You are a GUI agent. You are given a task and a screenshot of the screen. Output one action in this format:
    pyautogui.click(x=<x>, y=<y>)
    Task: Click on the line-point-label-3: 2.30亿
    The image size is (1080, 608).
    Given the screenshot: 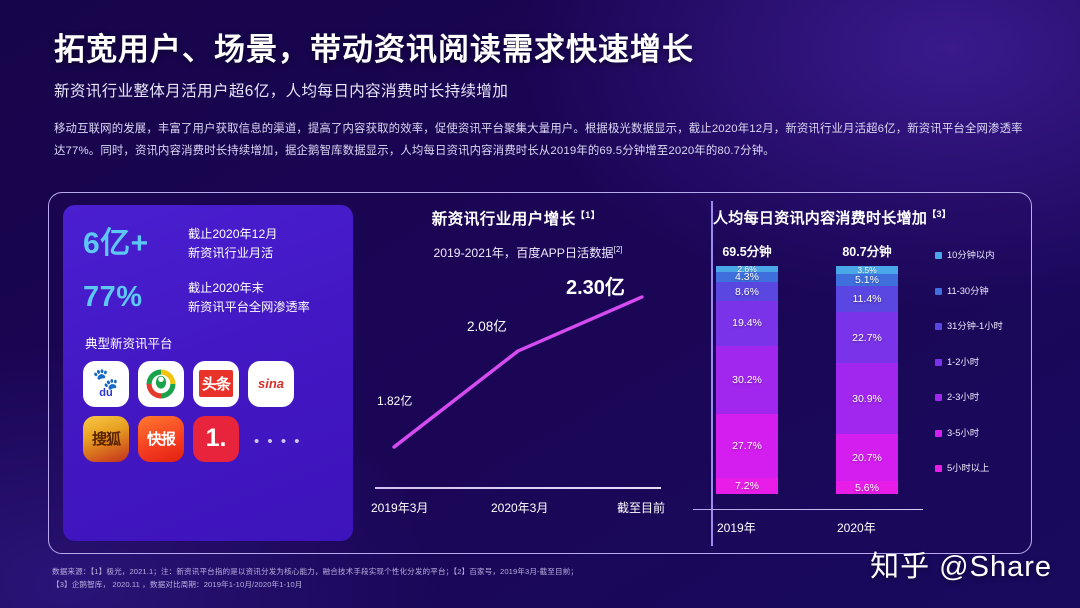 What is the action you would take?
    pyautogui.click(x=595, y=288)
    